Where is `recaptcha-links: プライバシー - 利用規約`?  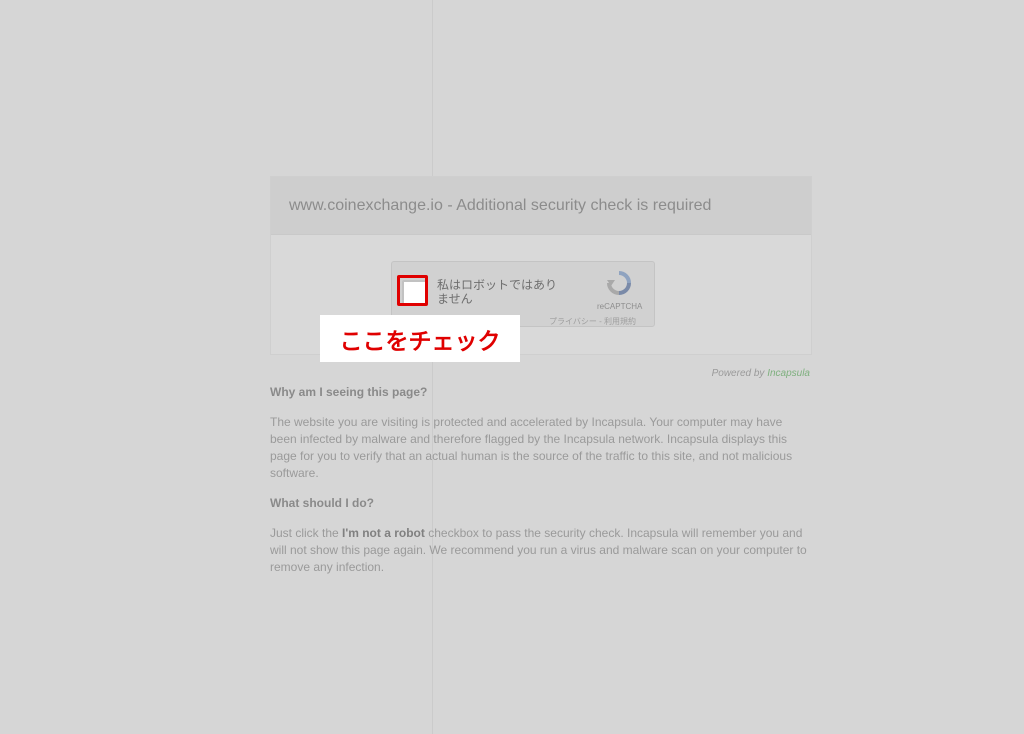 recaptcha-links: プライバシー - 利用規約 is located at coordinates (592, 321).